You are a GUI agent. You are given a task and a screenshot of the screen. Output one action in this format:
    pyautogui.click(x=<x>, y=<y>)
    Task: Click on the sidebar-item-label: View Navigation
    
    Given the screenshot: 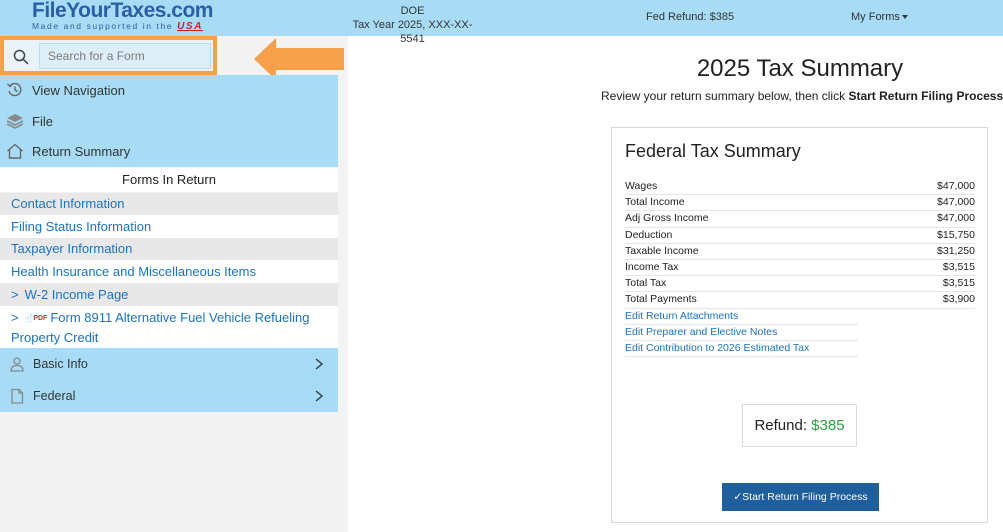 What is the action you would take?
    pyautogui.click(x=78, y=90)
    